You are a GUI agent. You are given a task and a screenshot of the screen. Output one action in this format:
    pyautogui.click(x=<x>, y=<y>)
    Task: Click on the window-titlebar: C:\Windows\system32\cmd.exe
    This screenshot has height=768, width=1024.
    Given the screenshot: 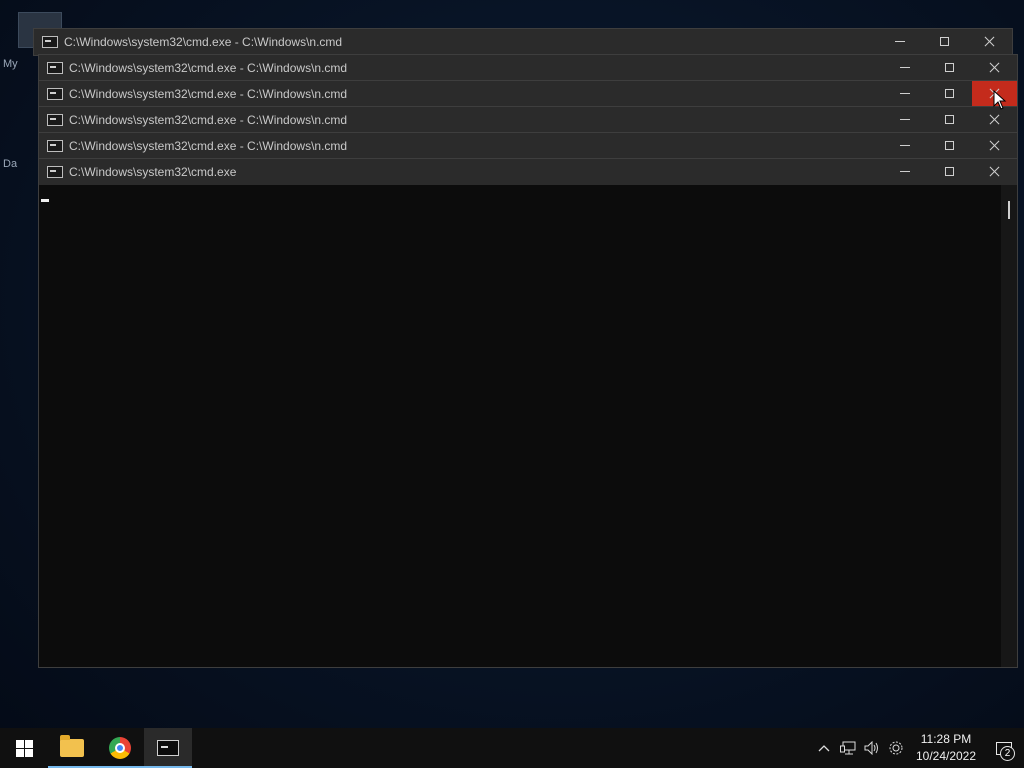 What is the action you would take?
    pyautogui.click(x=528, y=171)
    